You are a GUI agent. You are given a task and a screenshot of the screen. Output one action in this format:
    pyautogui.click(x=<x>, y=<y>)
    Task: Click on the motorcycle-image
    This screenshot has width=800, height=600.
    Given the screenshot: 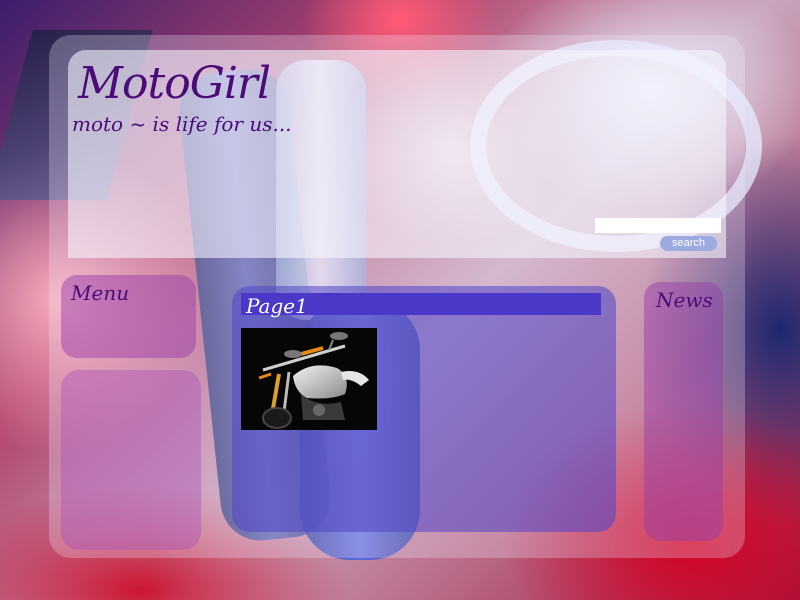 What is the action you would take?
    pyautogui.click(x=309, y=379)
    